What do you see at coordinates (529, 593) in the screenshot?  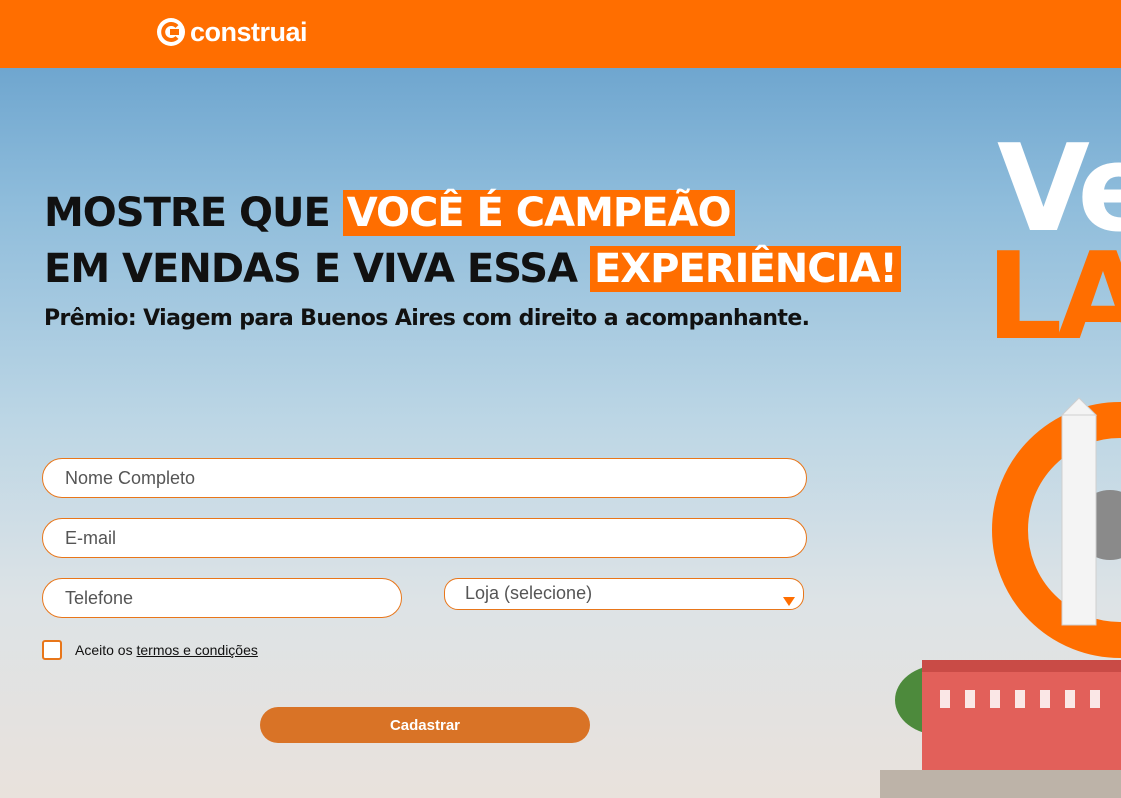 I see `store-select-value: Loja (selecione)` at bounding box center [529, 593].